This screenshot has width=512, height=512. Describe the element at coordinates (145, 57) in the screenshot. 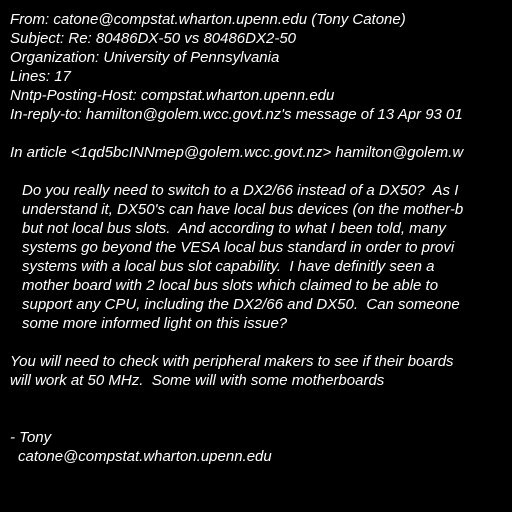

I see `header-organization: Organization: University of Pennsylvania` at that location.